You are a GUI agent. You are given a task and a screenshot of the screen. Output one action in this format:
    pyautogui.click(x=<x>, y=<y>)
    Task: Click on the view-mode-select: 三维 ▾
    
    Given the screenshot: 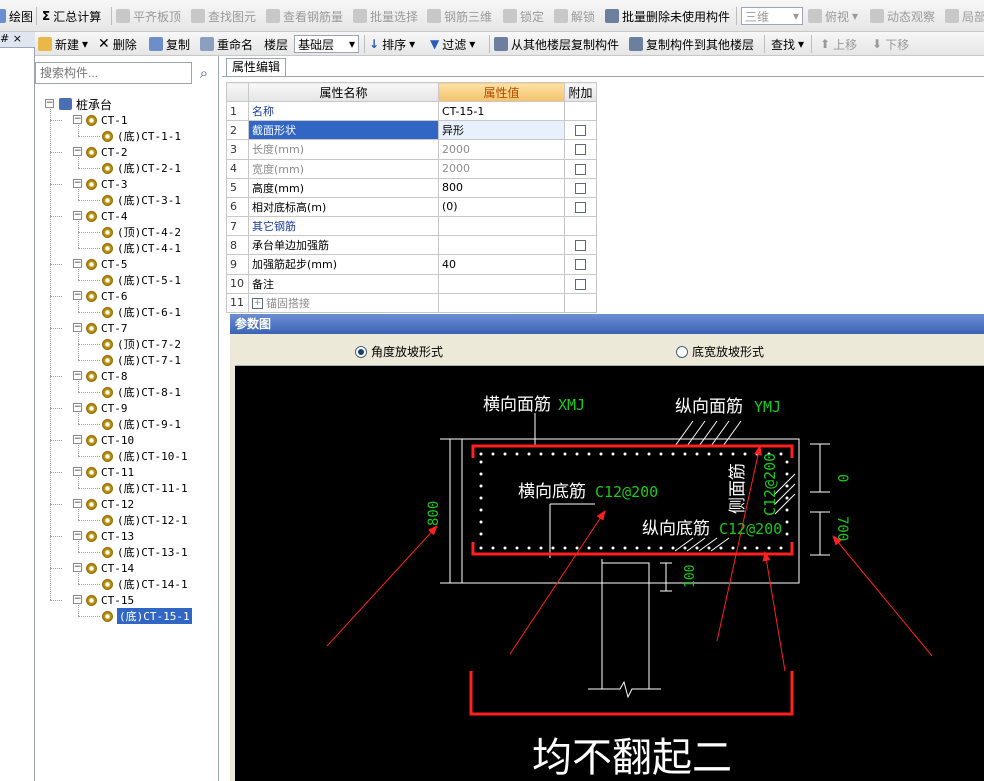 What is the action you would take?
    pyautogui.click(x=772, y=16)
    